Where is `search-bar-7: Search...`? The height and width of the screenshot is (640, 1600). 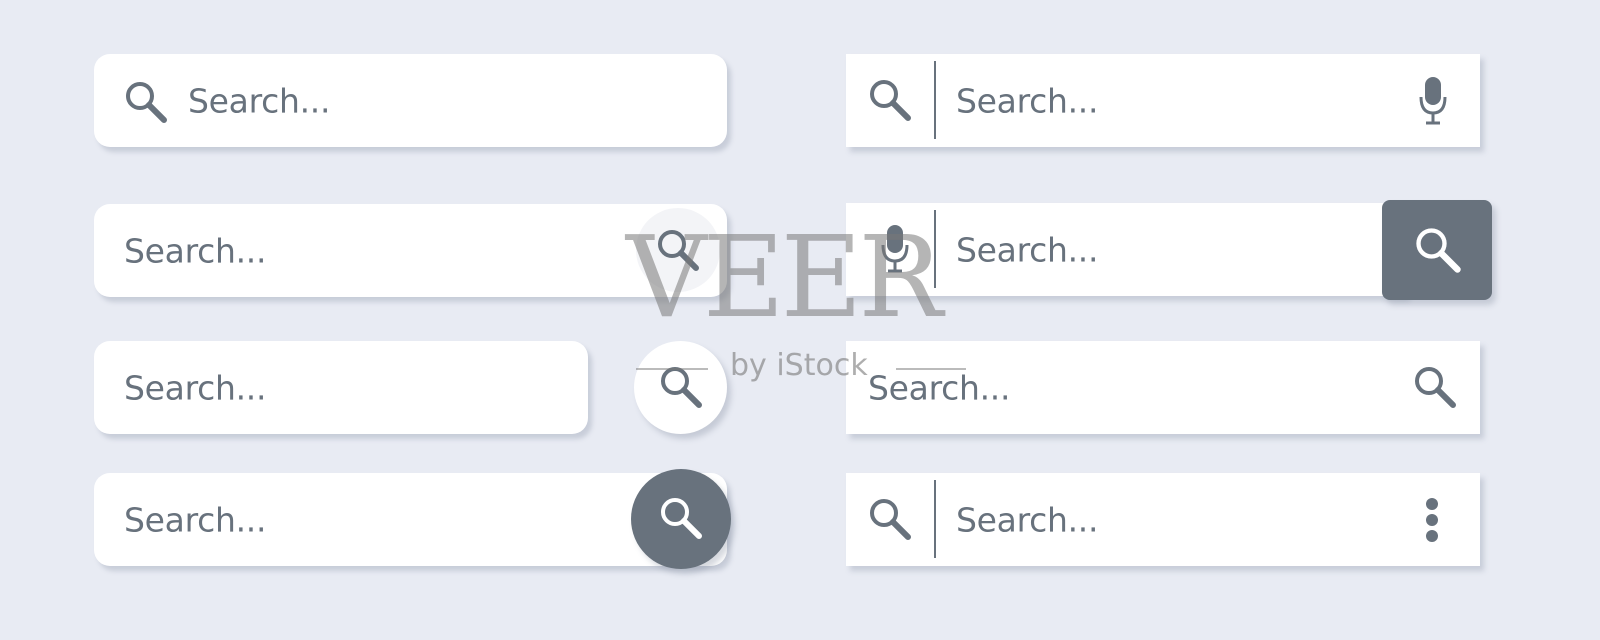 search-bar-7: Search... is located at coordinates (1163, 387).